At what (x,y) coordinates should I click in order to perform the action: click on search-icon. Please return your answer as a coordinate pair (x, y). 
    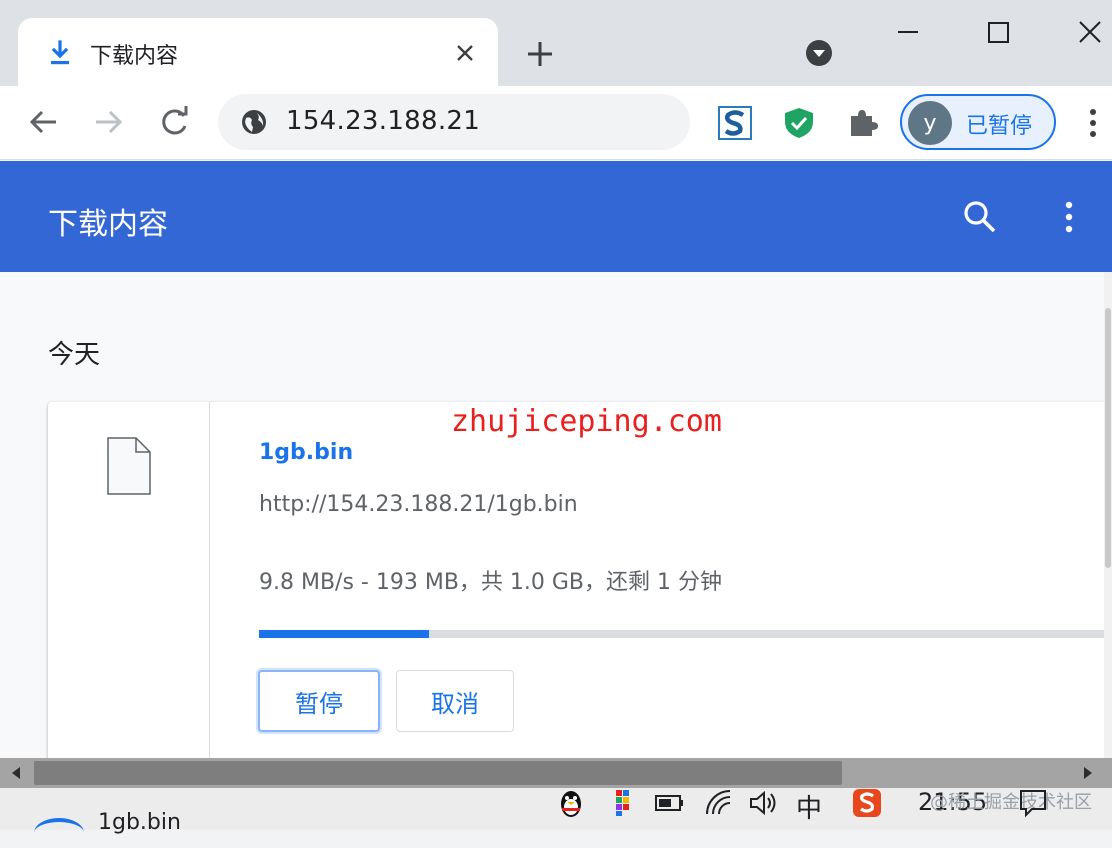
    Looking at the image, I should click on (980, 217).